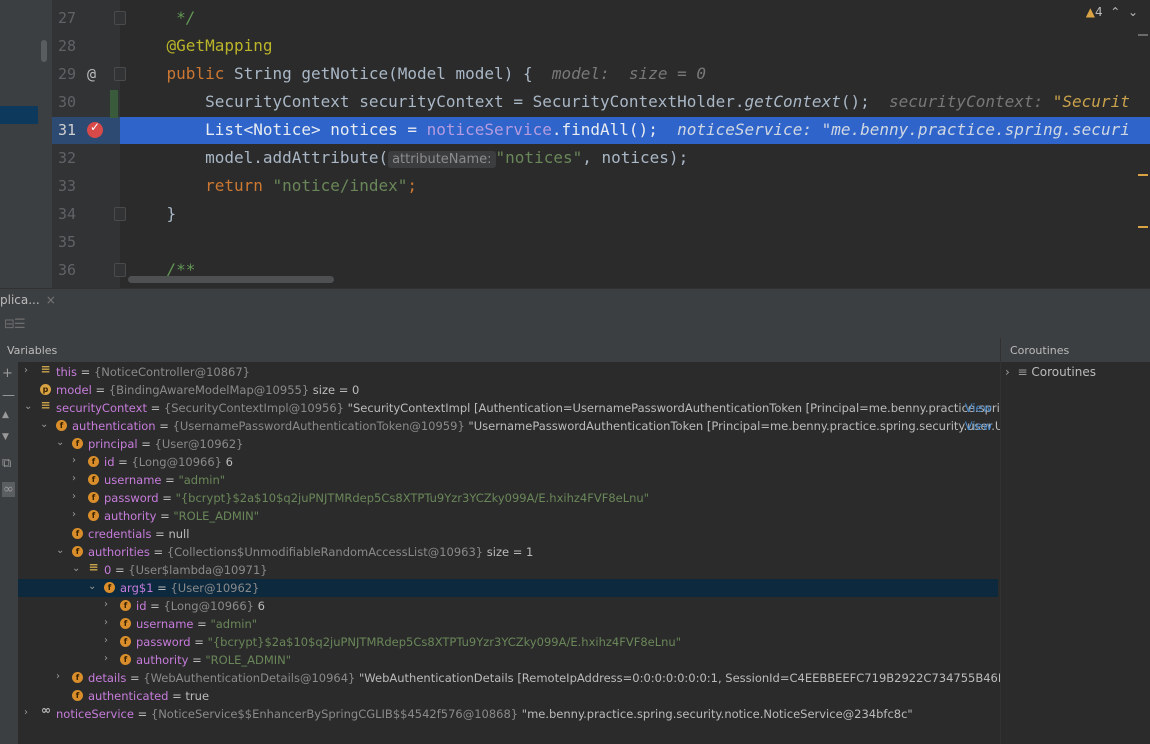 This screenshot has height=744, width=1150. I want to click on chevron-up-icon: ⌃, so click(1115, 12).